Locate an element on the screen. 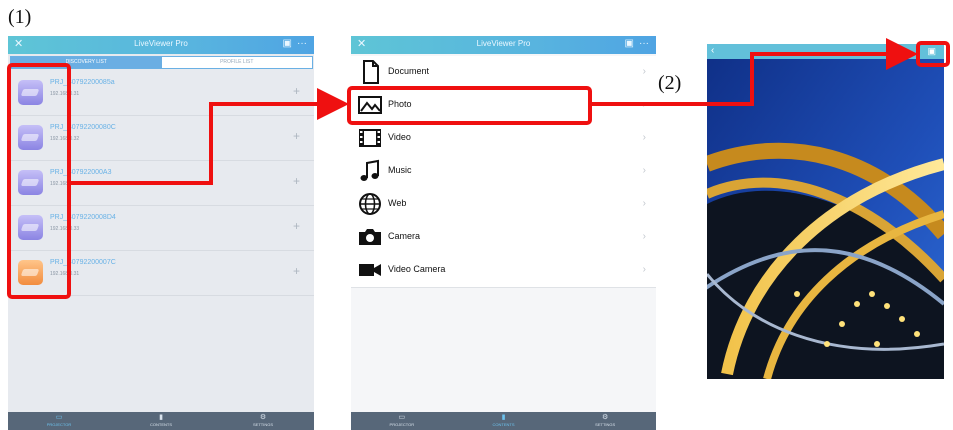  step-2-label: (2) is located at coordinates (670, 83).